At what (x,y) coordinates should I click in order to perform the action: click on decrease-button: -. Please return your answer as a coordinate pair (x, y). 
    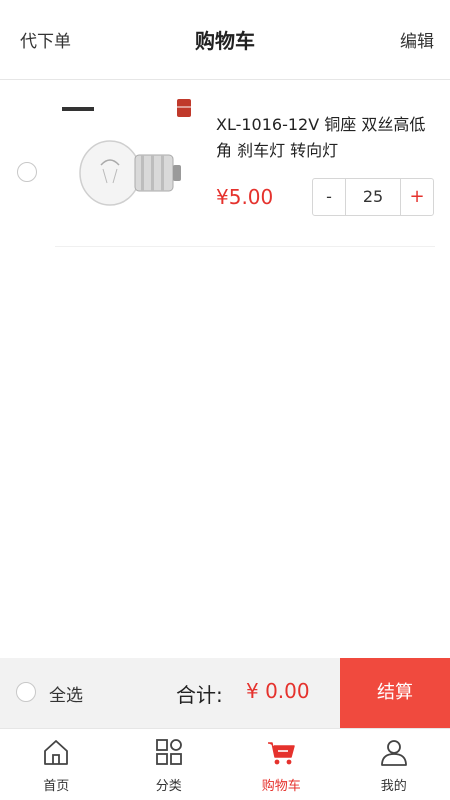
    Looking at the image, I should click on (329, 197).